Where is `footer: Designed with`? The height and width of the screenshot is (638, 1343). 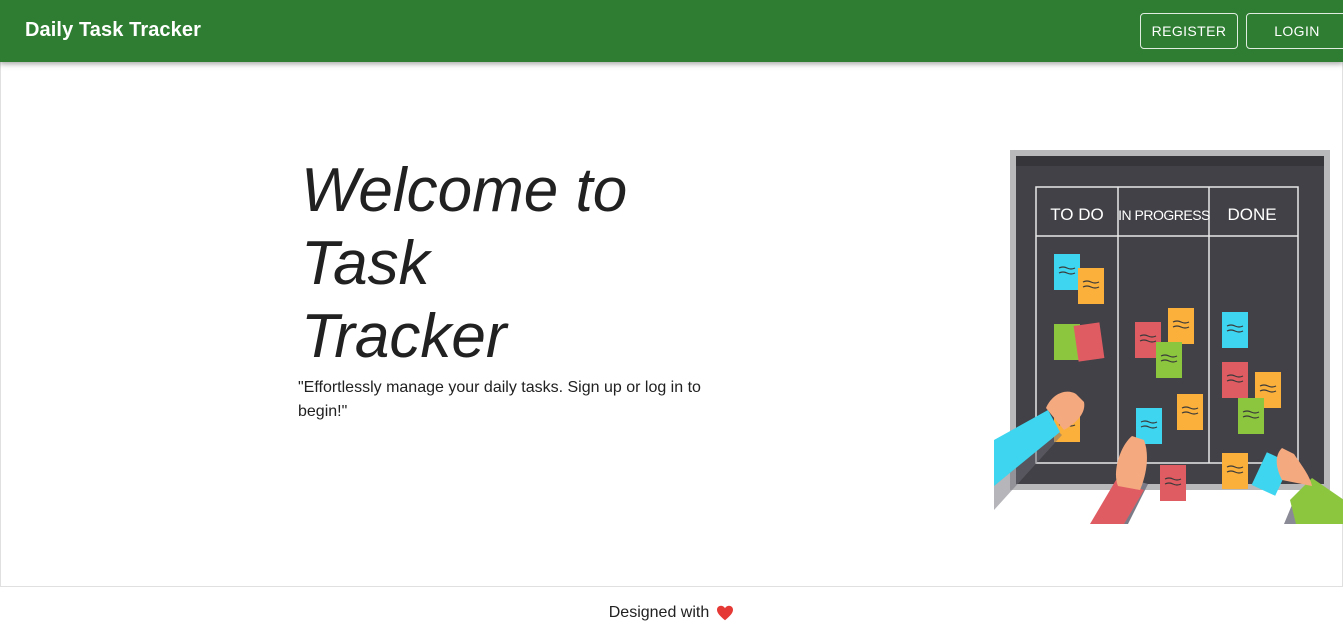 footer: Designed with is located at coordinates (671, 613).